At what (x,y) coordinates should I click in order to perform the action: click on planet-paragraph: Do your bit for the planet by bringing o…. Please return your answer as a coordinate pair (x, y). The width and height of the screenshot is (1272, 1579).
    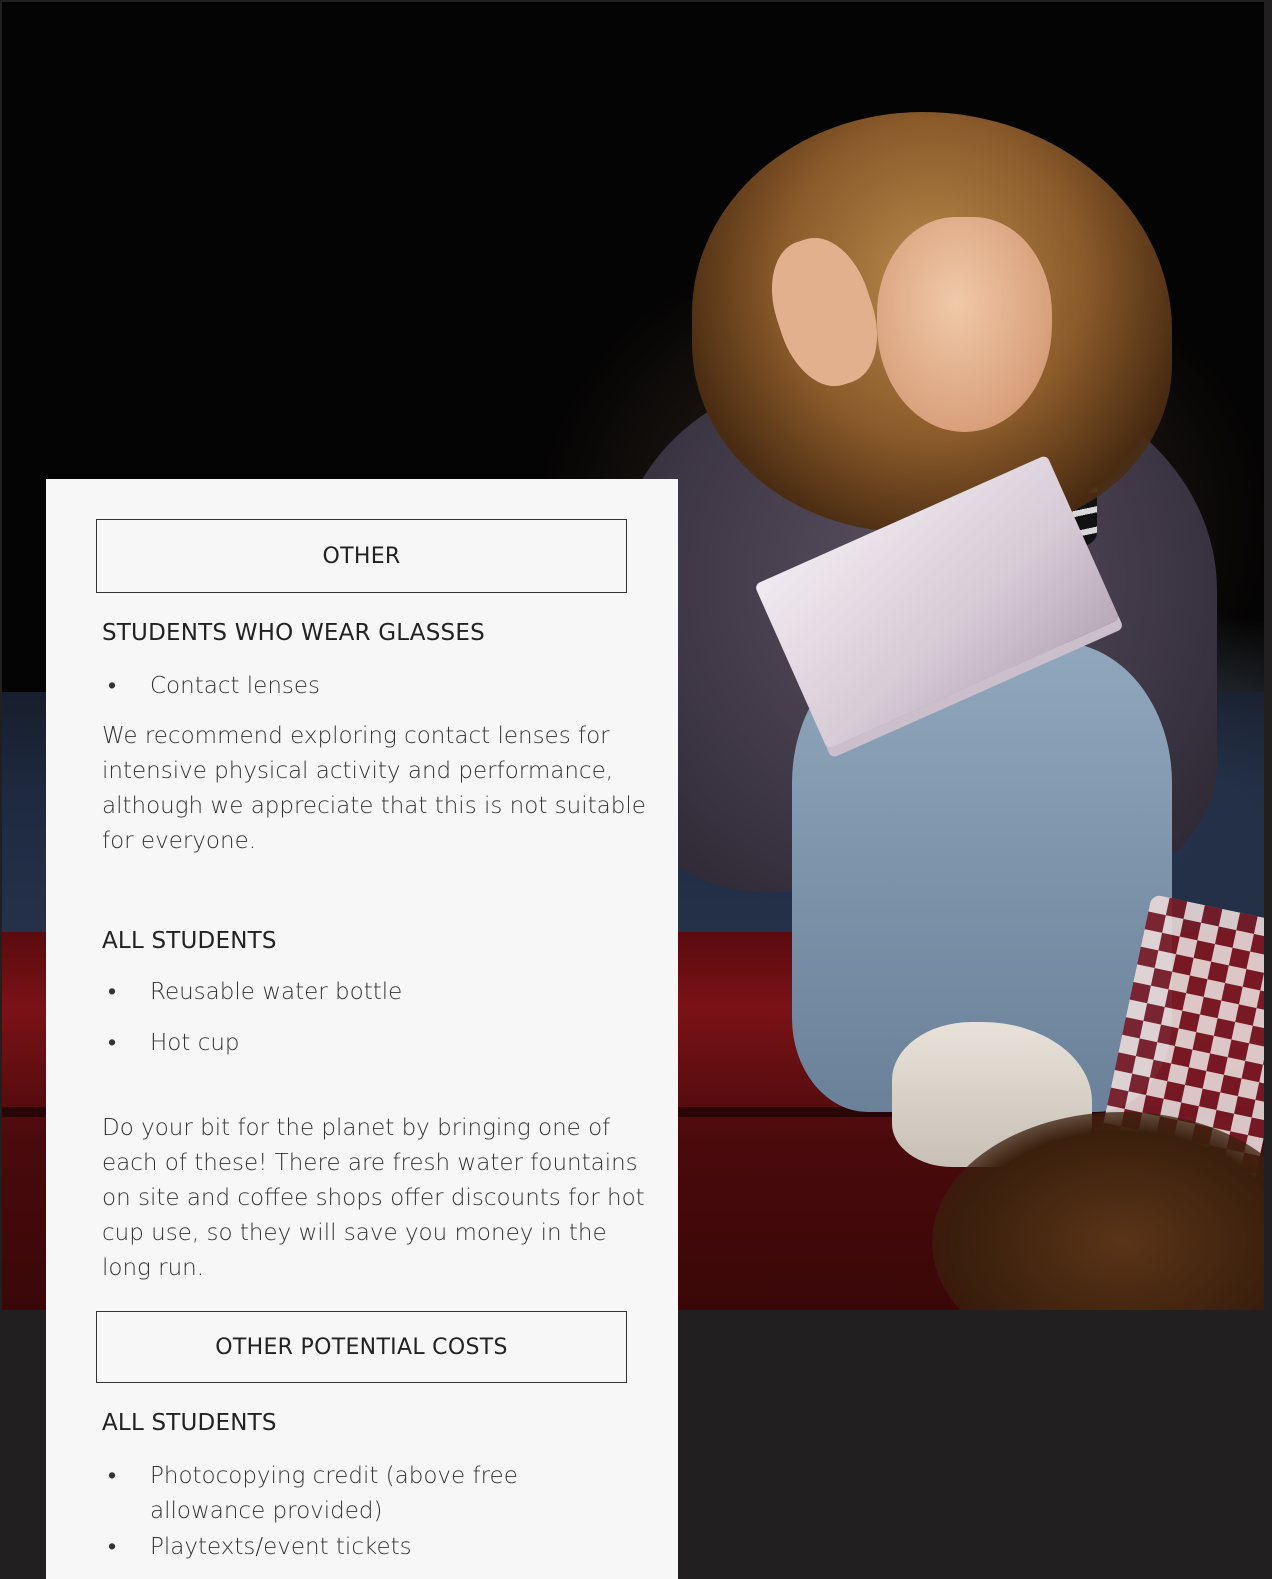
    Looking at the image, I should click on (373, 1198).